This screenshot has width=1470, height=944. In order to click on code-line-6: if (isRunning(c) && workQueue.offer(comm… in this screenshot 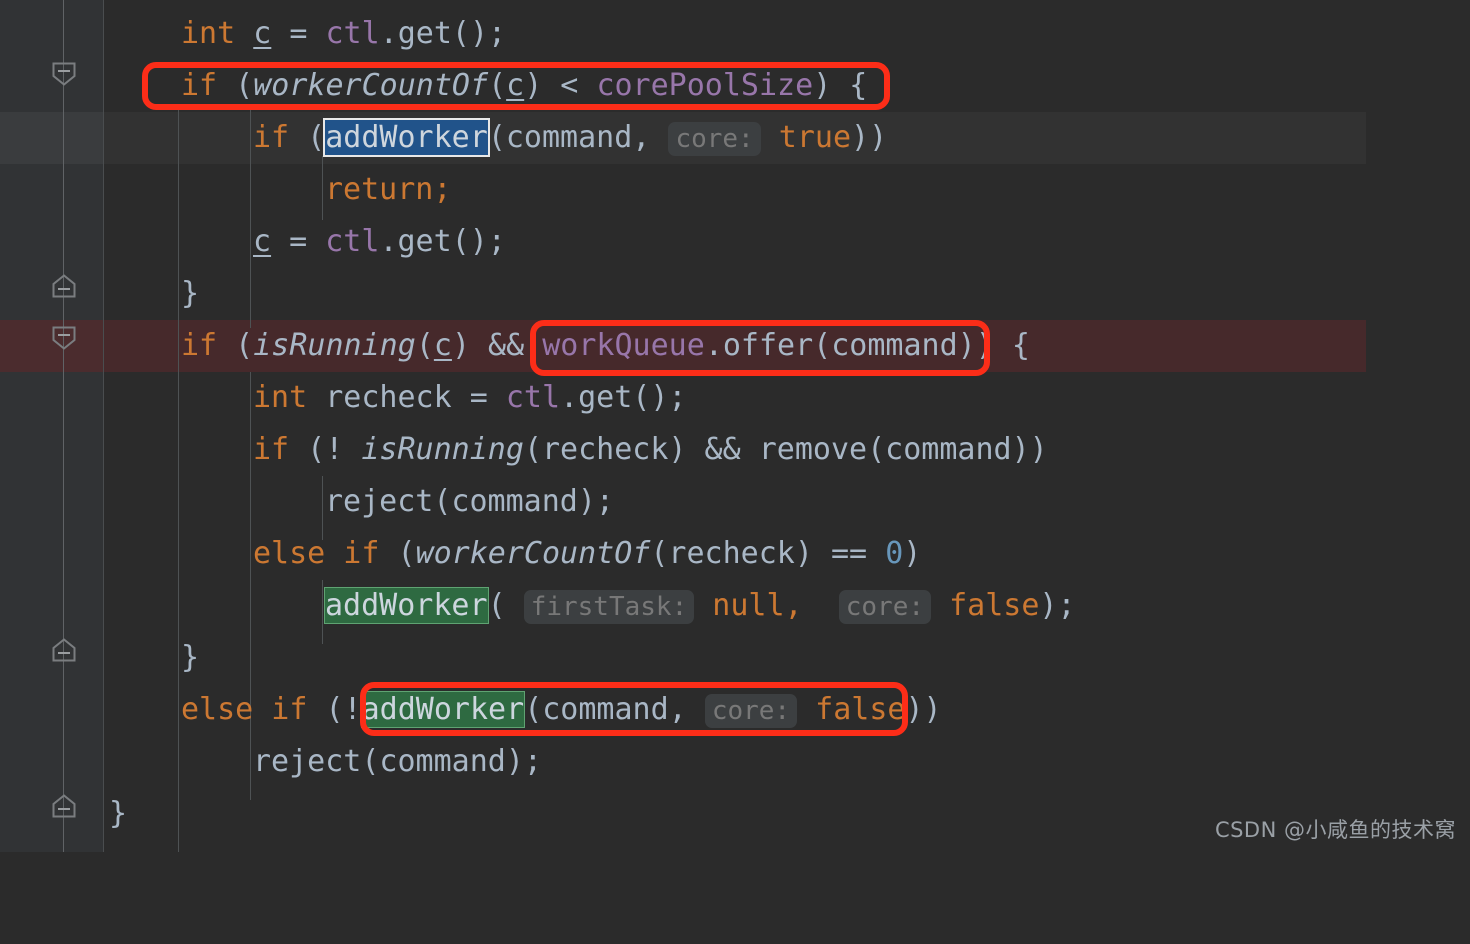, I will do `click(787, 346)`.